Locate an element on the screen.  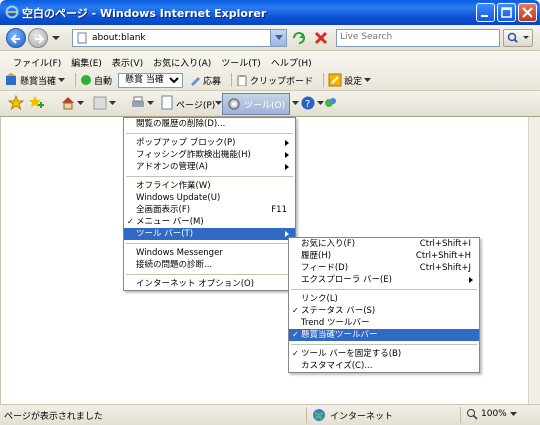
menu-tools: ツール(T) is located at coordinates (241, 62).